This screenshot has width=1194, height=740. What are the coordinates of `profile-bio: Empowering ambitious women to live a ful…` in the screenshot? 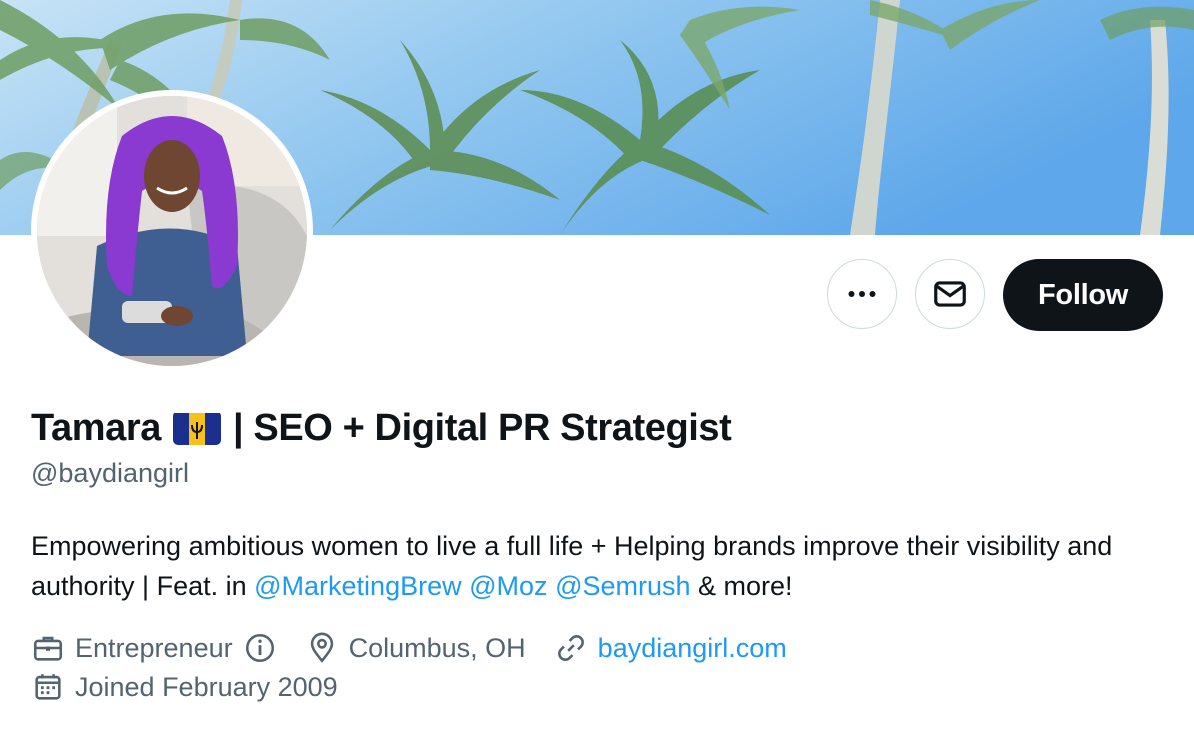 It's located at (596, 566).